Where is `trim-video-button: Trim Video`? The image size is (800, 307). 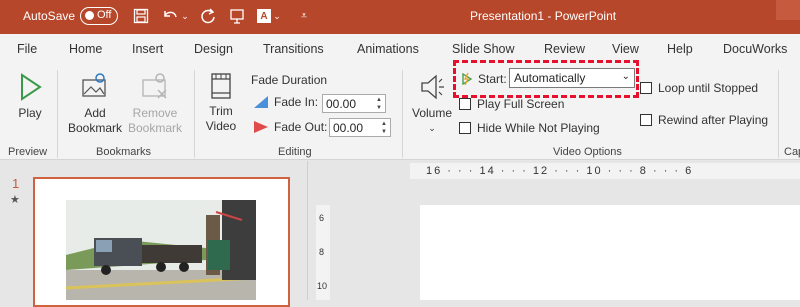
trim-video-button: Trim Video is located at coordinates (221, 102).